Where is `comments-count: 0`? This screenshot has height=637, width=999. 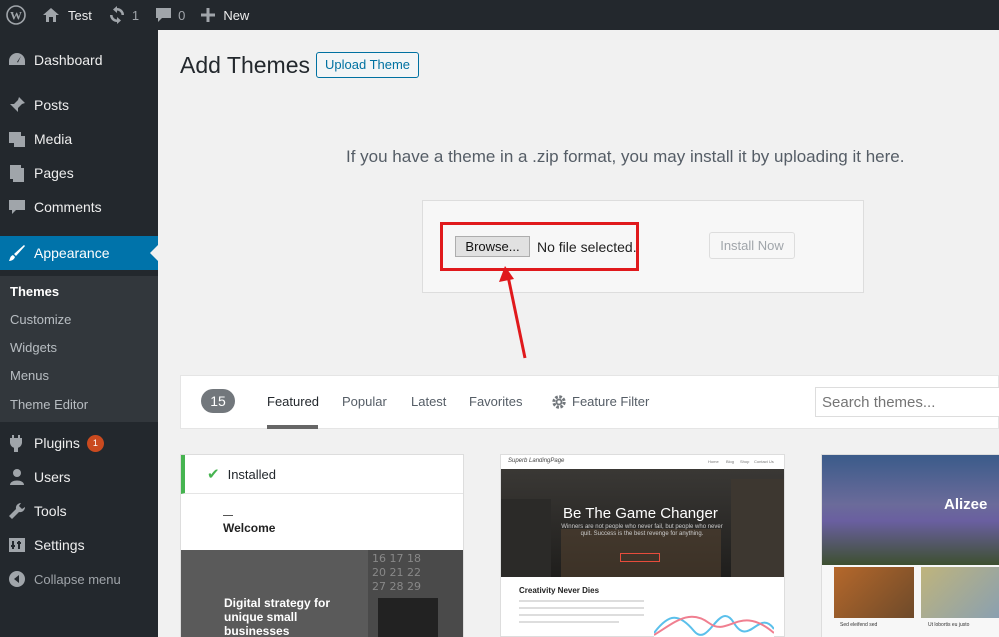
comments-count: 0 is located at coordinates (182, 15).